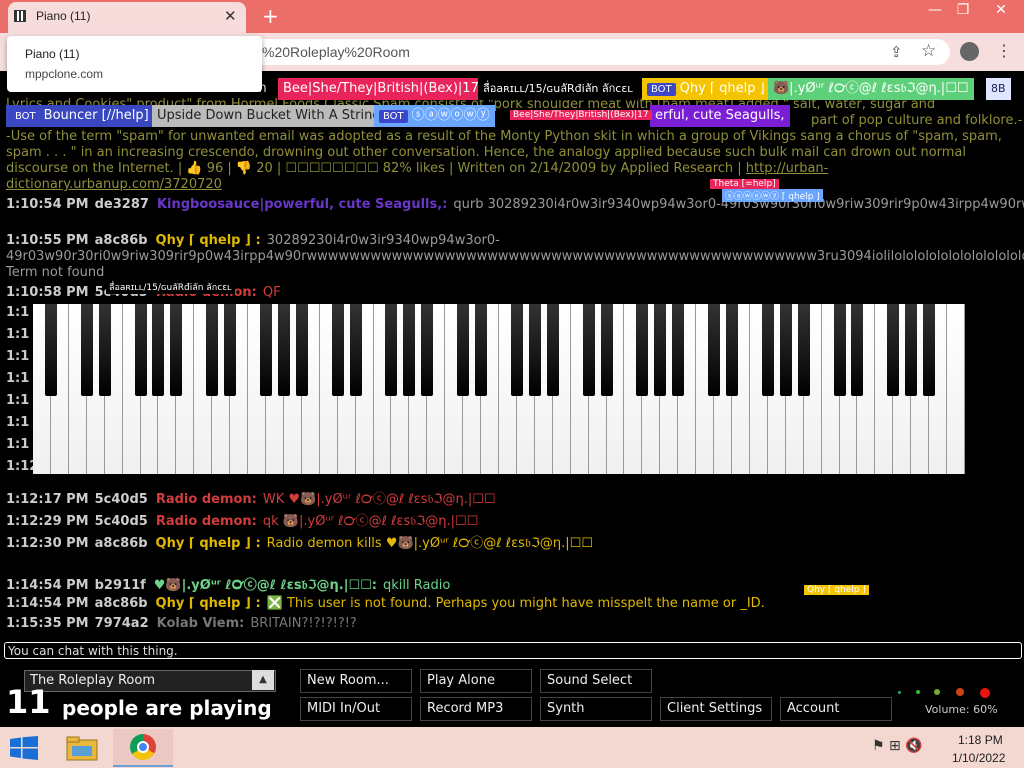 This screenshot has height=768, width=1024. I want to click on share-icon: ⇪, so click(896, 52).